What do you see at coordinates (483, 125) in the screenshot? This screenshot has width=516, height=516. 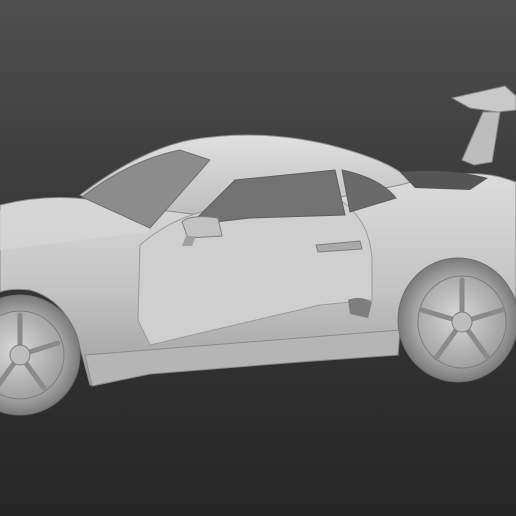 I see `rear-wing` at bounding box center [483, 125].